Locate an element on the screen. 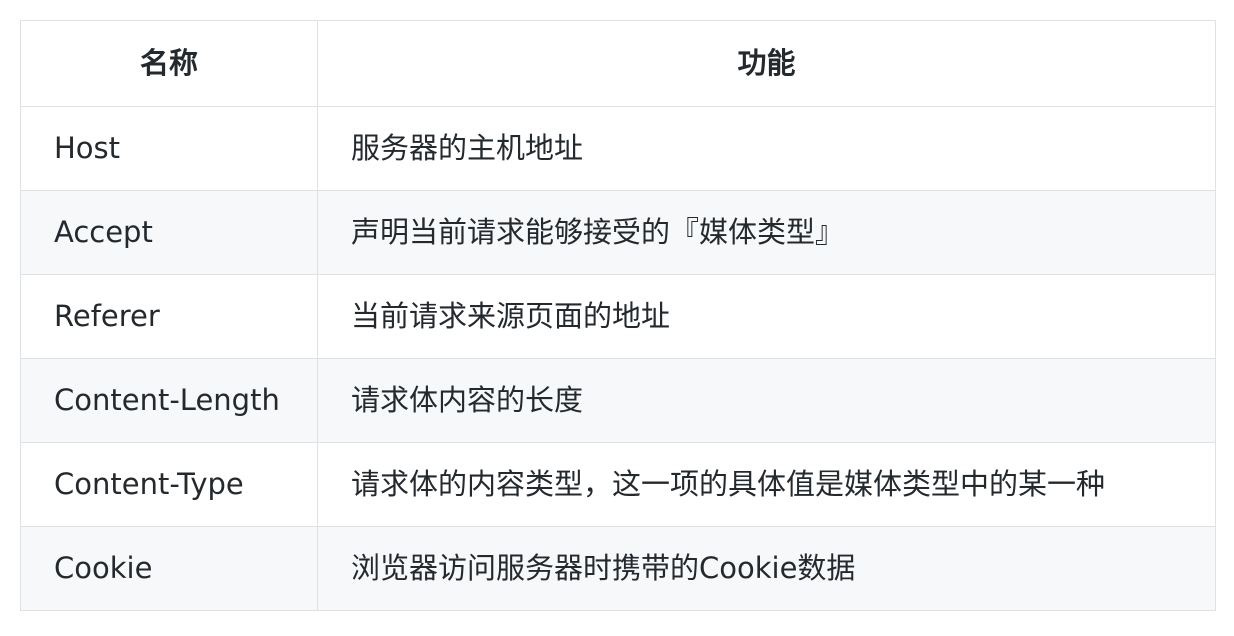 The width and height of the screenshot is (1234, 636). cell-name: Cookie is located at coordinates (169, 568).